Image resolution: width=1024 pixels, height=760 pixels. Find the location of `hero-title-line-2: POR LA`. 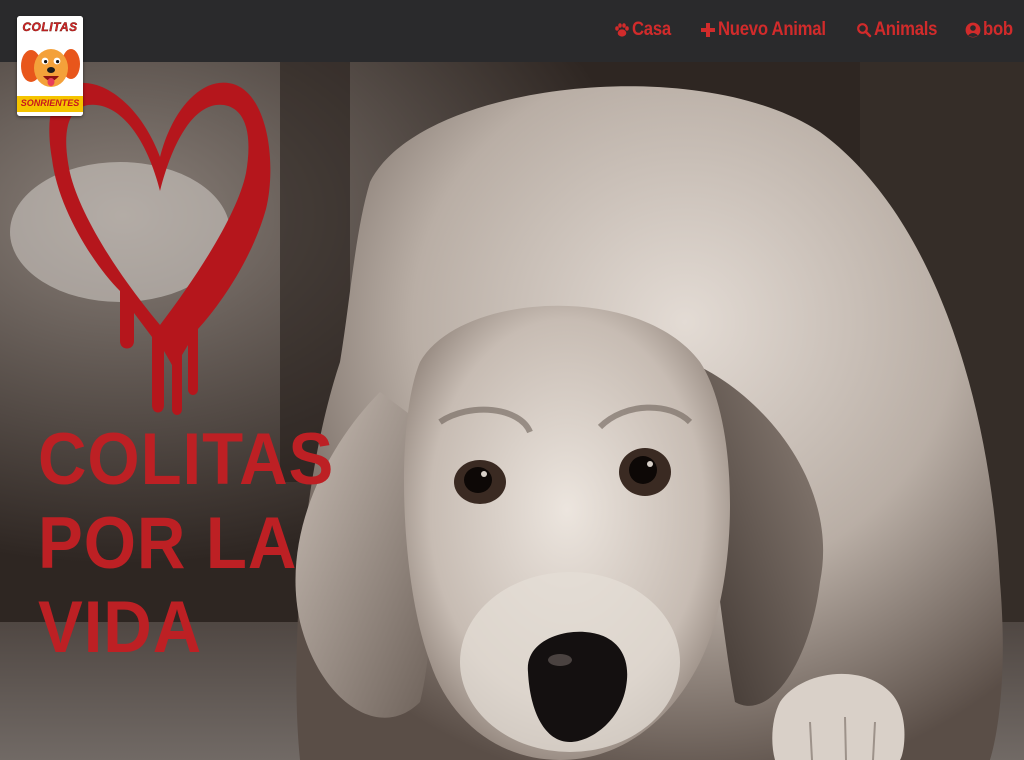

hero-title-line-2: POR LA is located at coordinates (168, 543).